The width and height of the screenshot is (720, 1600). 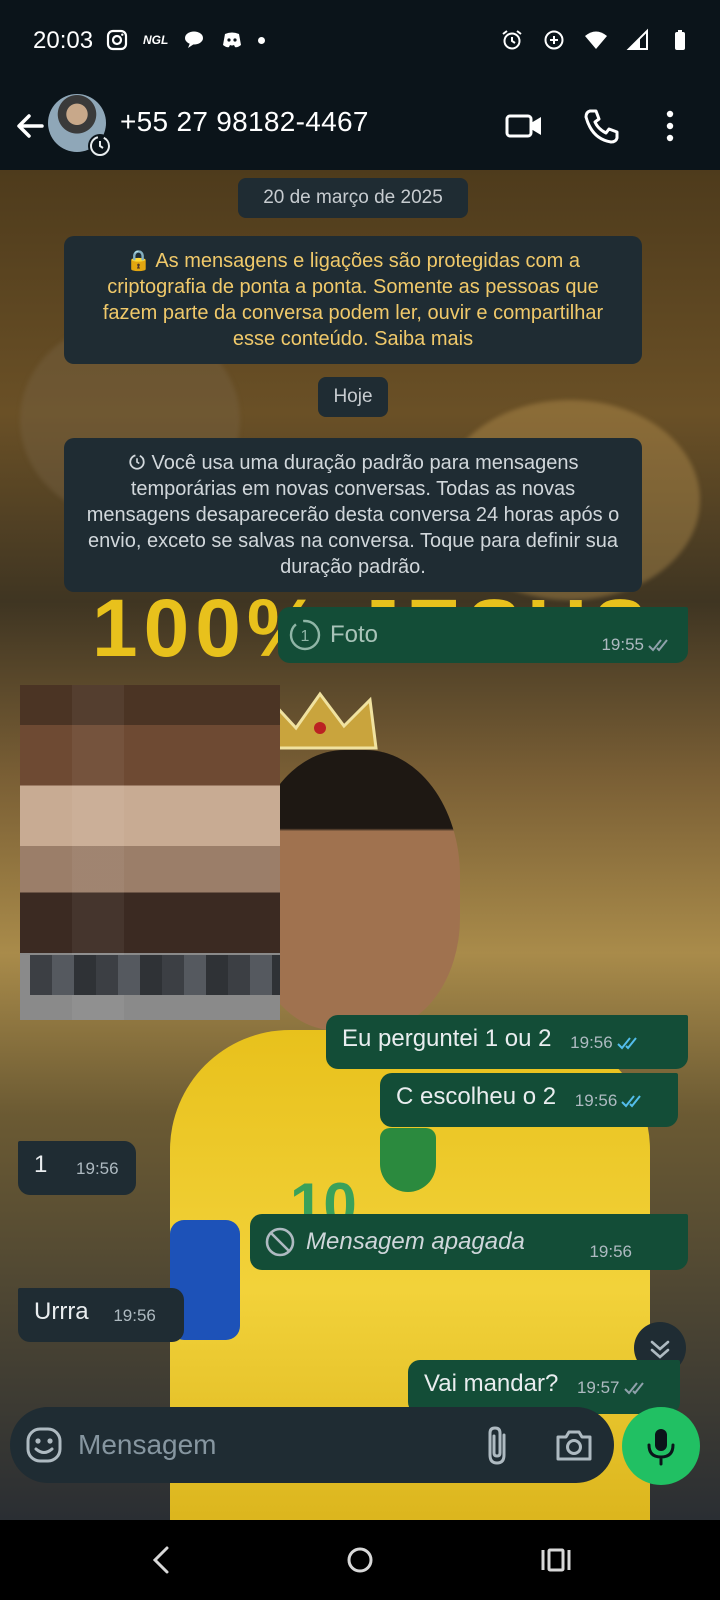 I want to click on timer-icon, so click(x=136, y=462).